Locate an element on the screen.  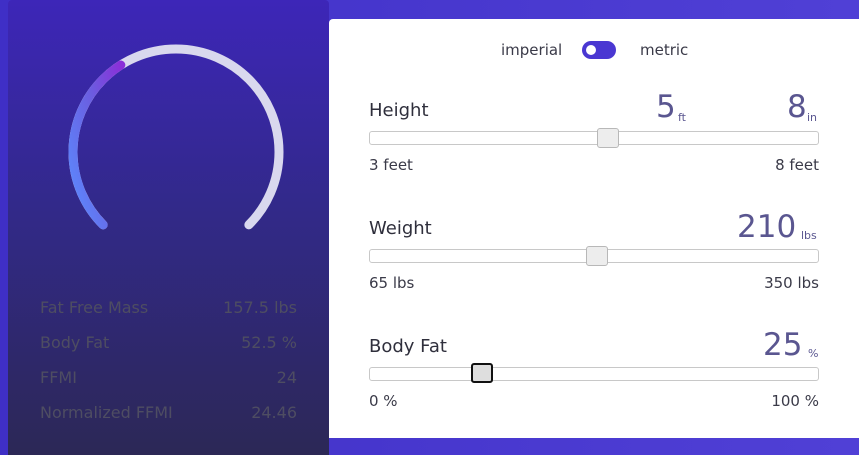
weight-group: Weight 210 lbs 65 lbs 350 lbs is located at coordinates (594, 254).